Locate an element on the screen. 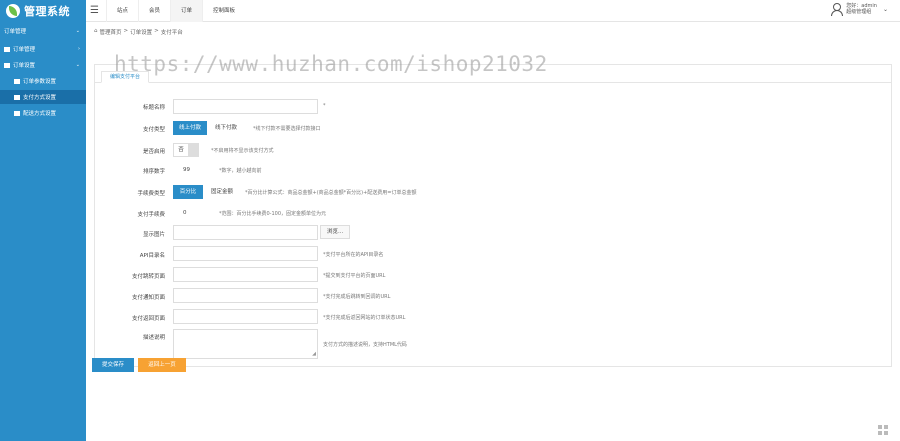  return-page-hint: *支付完成后返回网站的订单状态URL is located at coordinates (364, 318).